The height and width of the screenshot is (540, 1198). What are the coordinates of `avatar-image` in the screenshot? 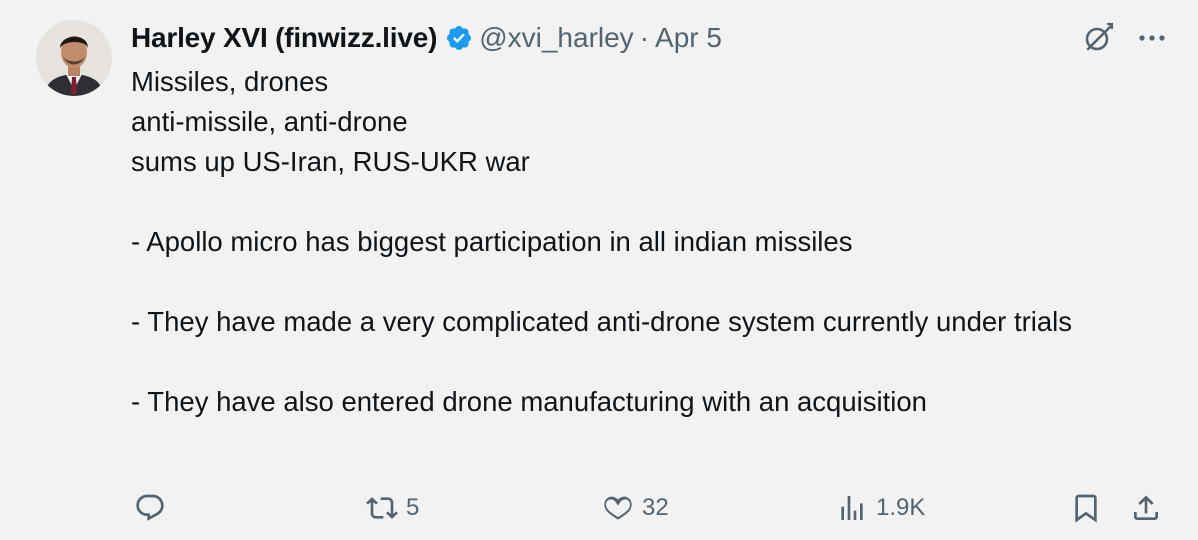 It's located at (74, 58).